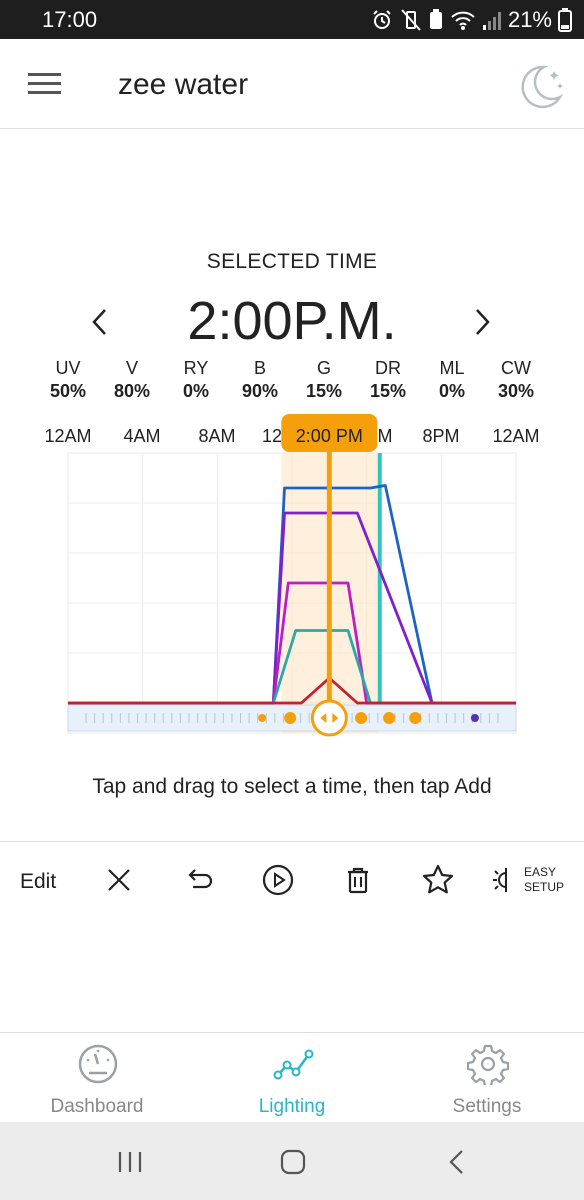 The image size is (584, 1200). Describe the element at coordinates (382, 19) in the screenshot. I see `alarm-icon` at that location.